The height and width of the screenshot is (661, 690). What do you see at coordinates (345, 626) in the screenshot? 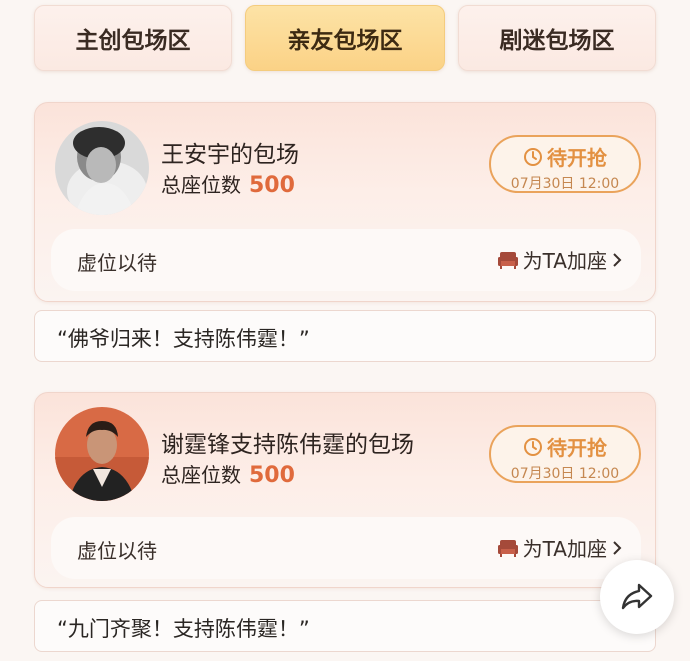
I see `support-message: “九门齐聚！支持陈伟霆！”` at bounding box center [345, 626].